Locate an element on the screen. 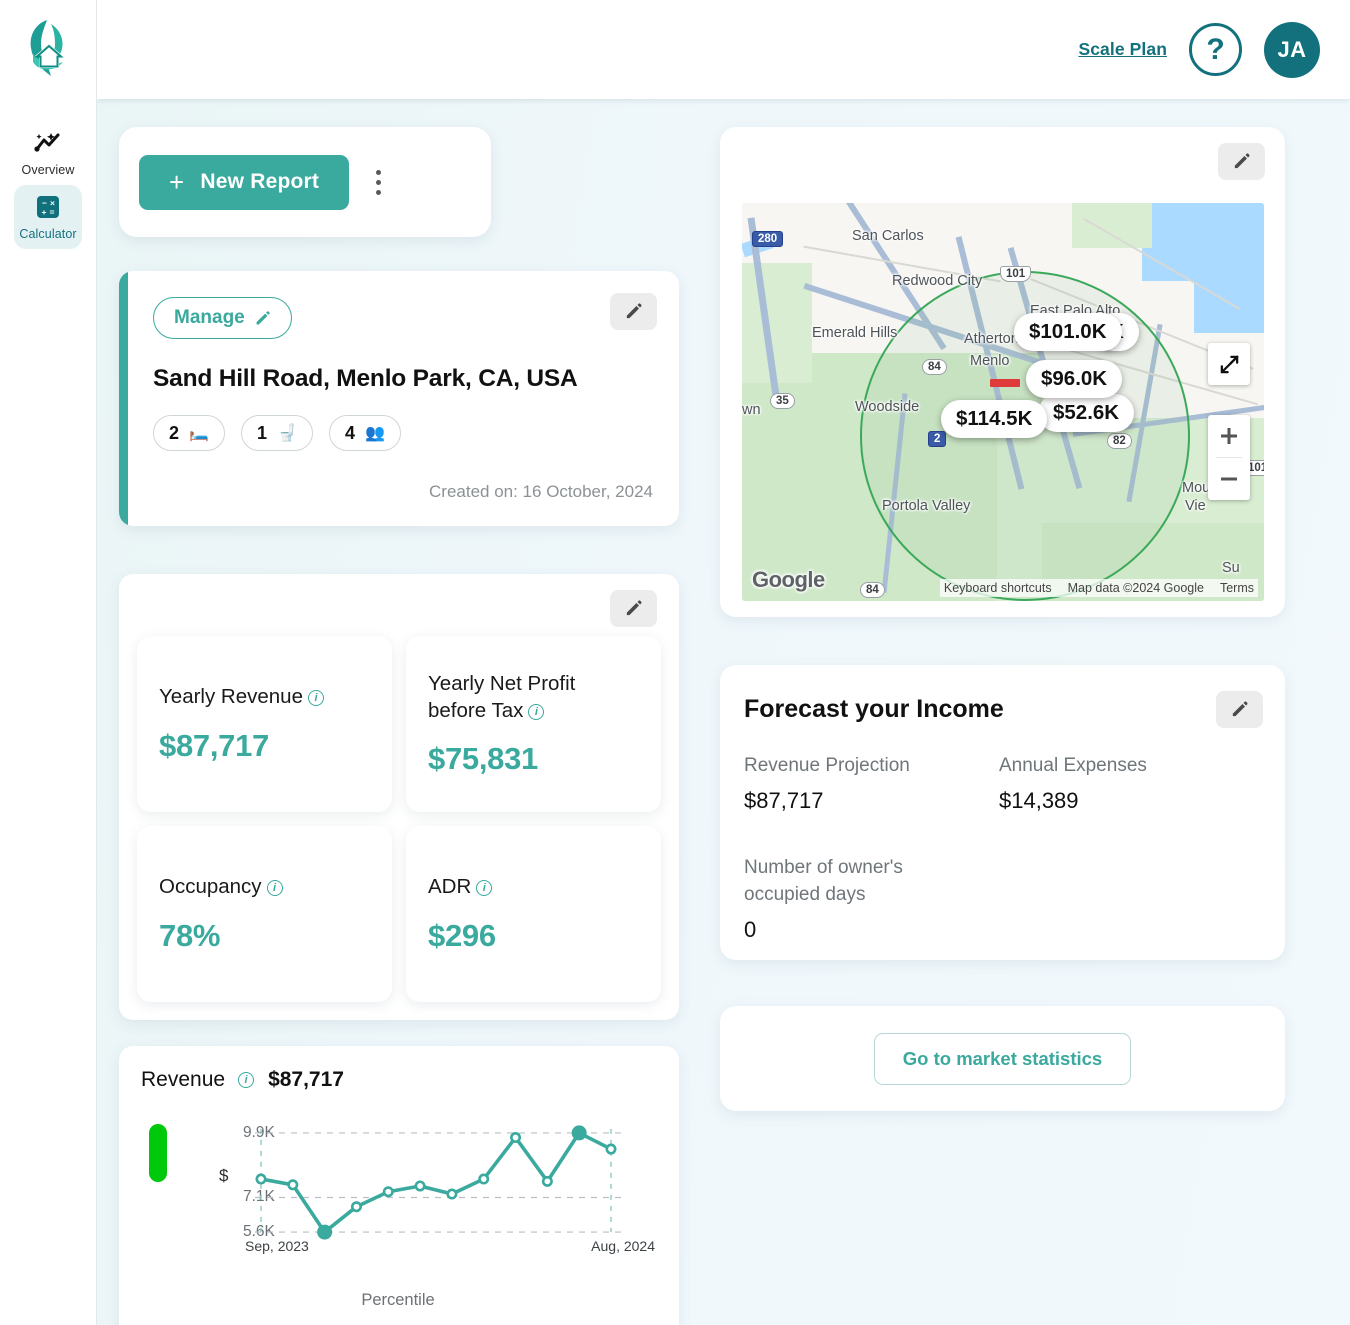 Image resolution: width=1350 pixels, height=1325 pixels. revenue-projection-label: Revenue Projection is located at coordinates (827, 765).